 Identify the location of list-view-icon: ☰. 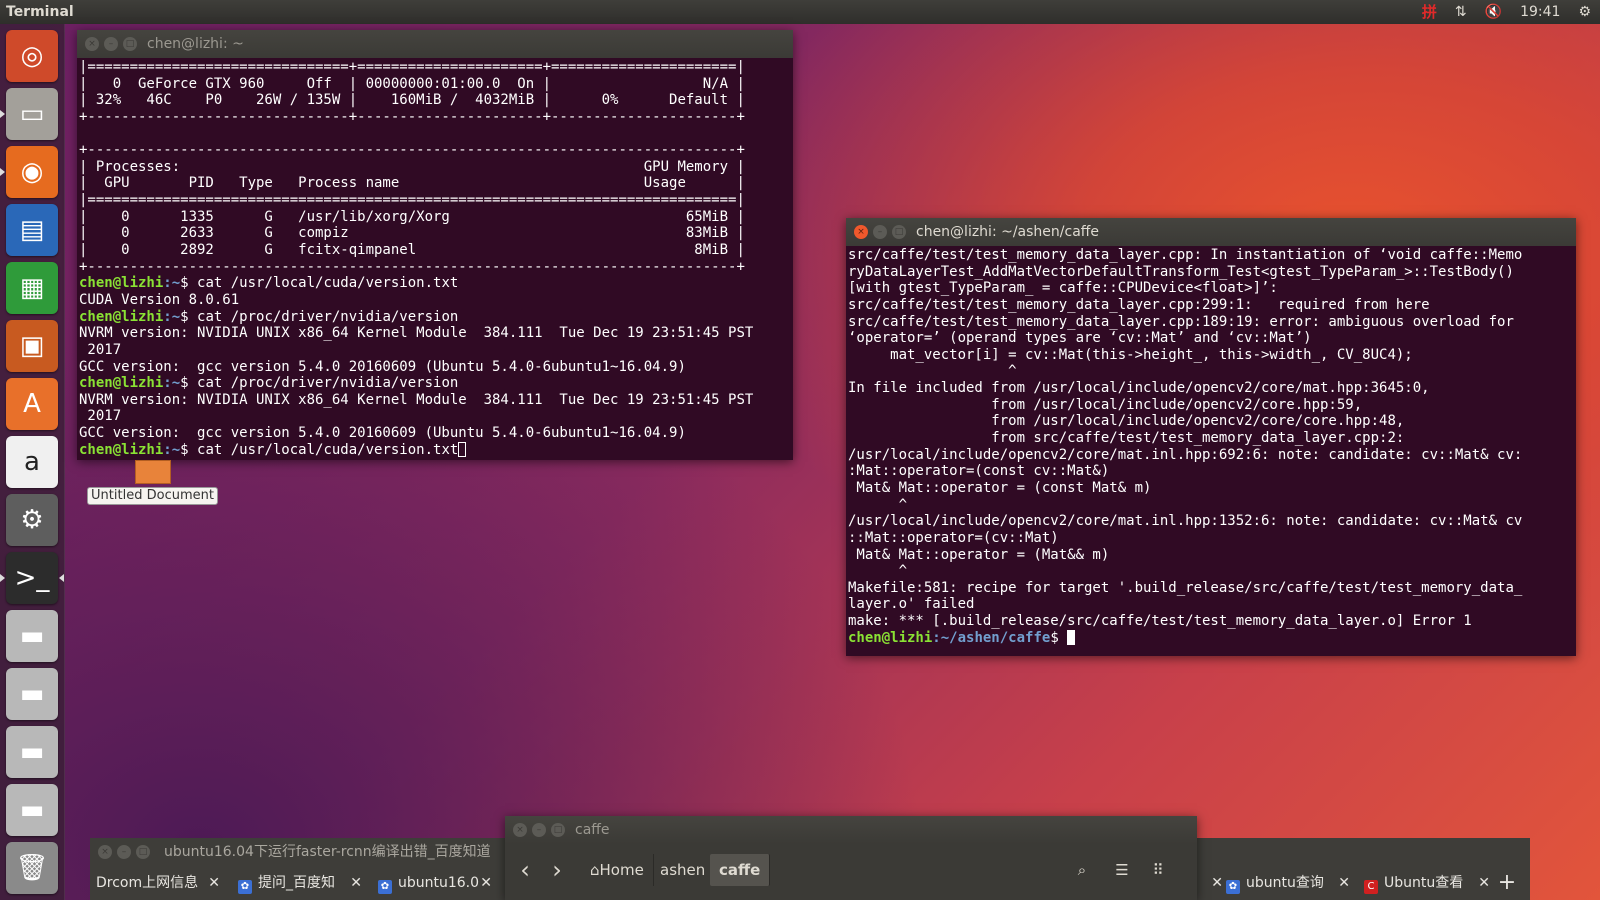
(1122, 870).